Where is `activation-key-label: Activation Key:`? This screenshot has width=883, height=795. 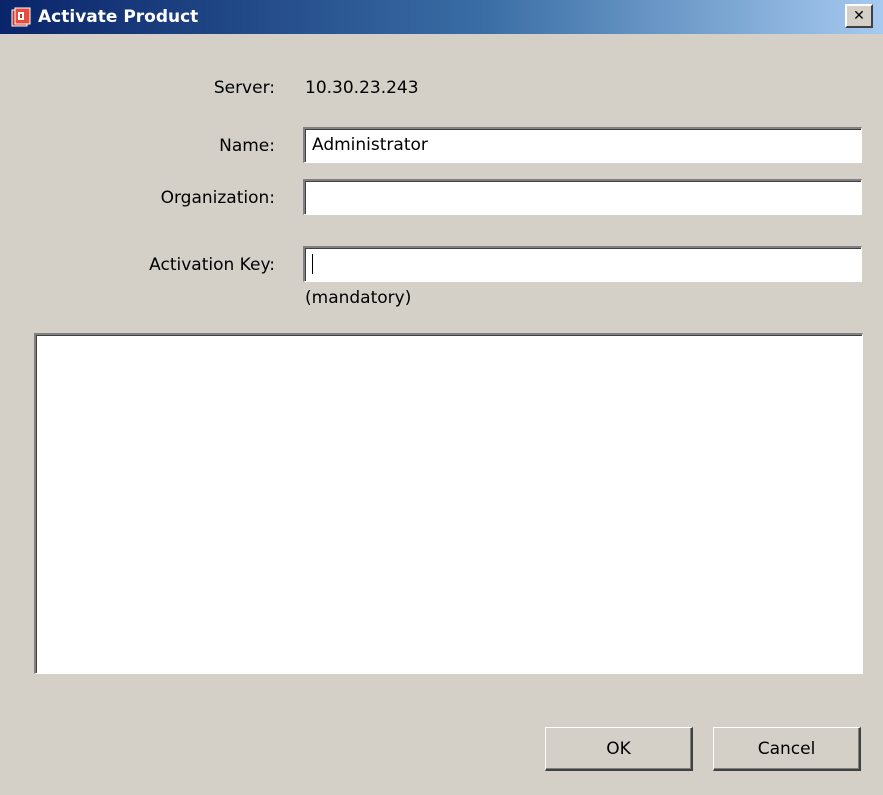 activation-key-label: Activation Key: is located at coordinates (212, 265).